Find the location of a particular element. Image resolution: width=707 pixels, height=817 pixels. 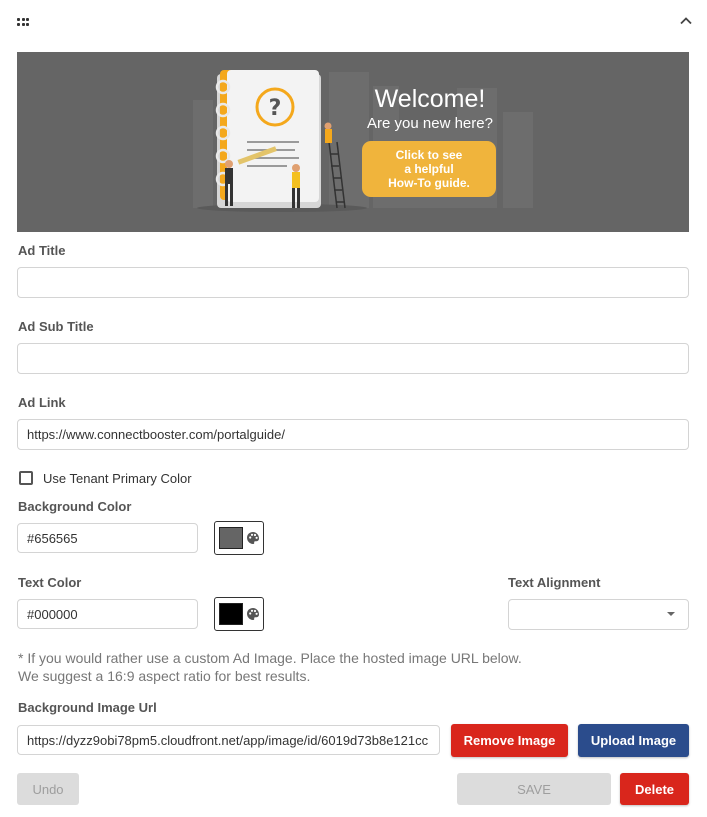

save-button: SAVE is located at coordinates (534, 789).